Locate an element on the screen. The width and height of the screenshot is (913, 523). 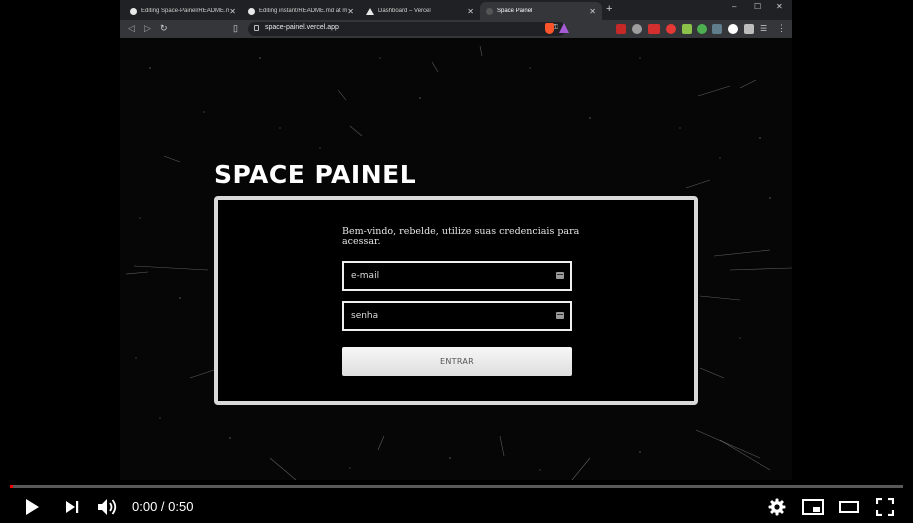
tab-editing-instant: Editing instant/README.md at ma... ✕ is located at coordinates (301, 11).